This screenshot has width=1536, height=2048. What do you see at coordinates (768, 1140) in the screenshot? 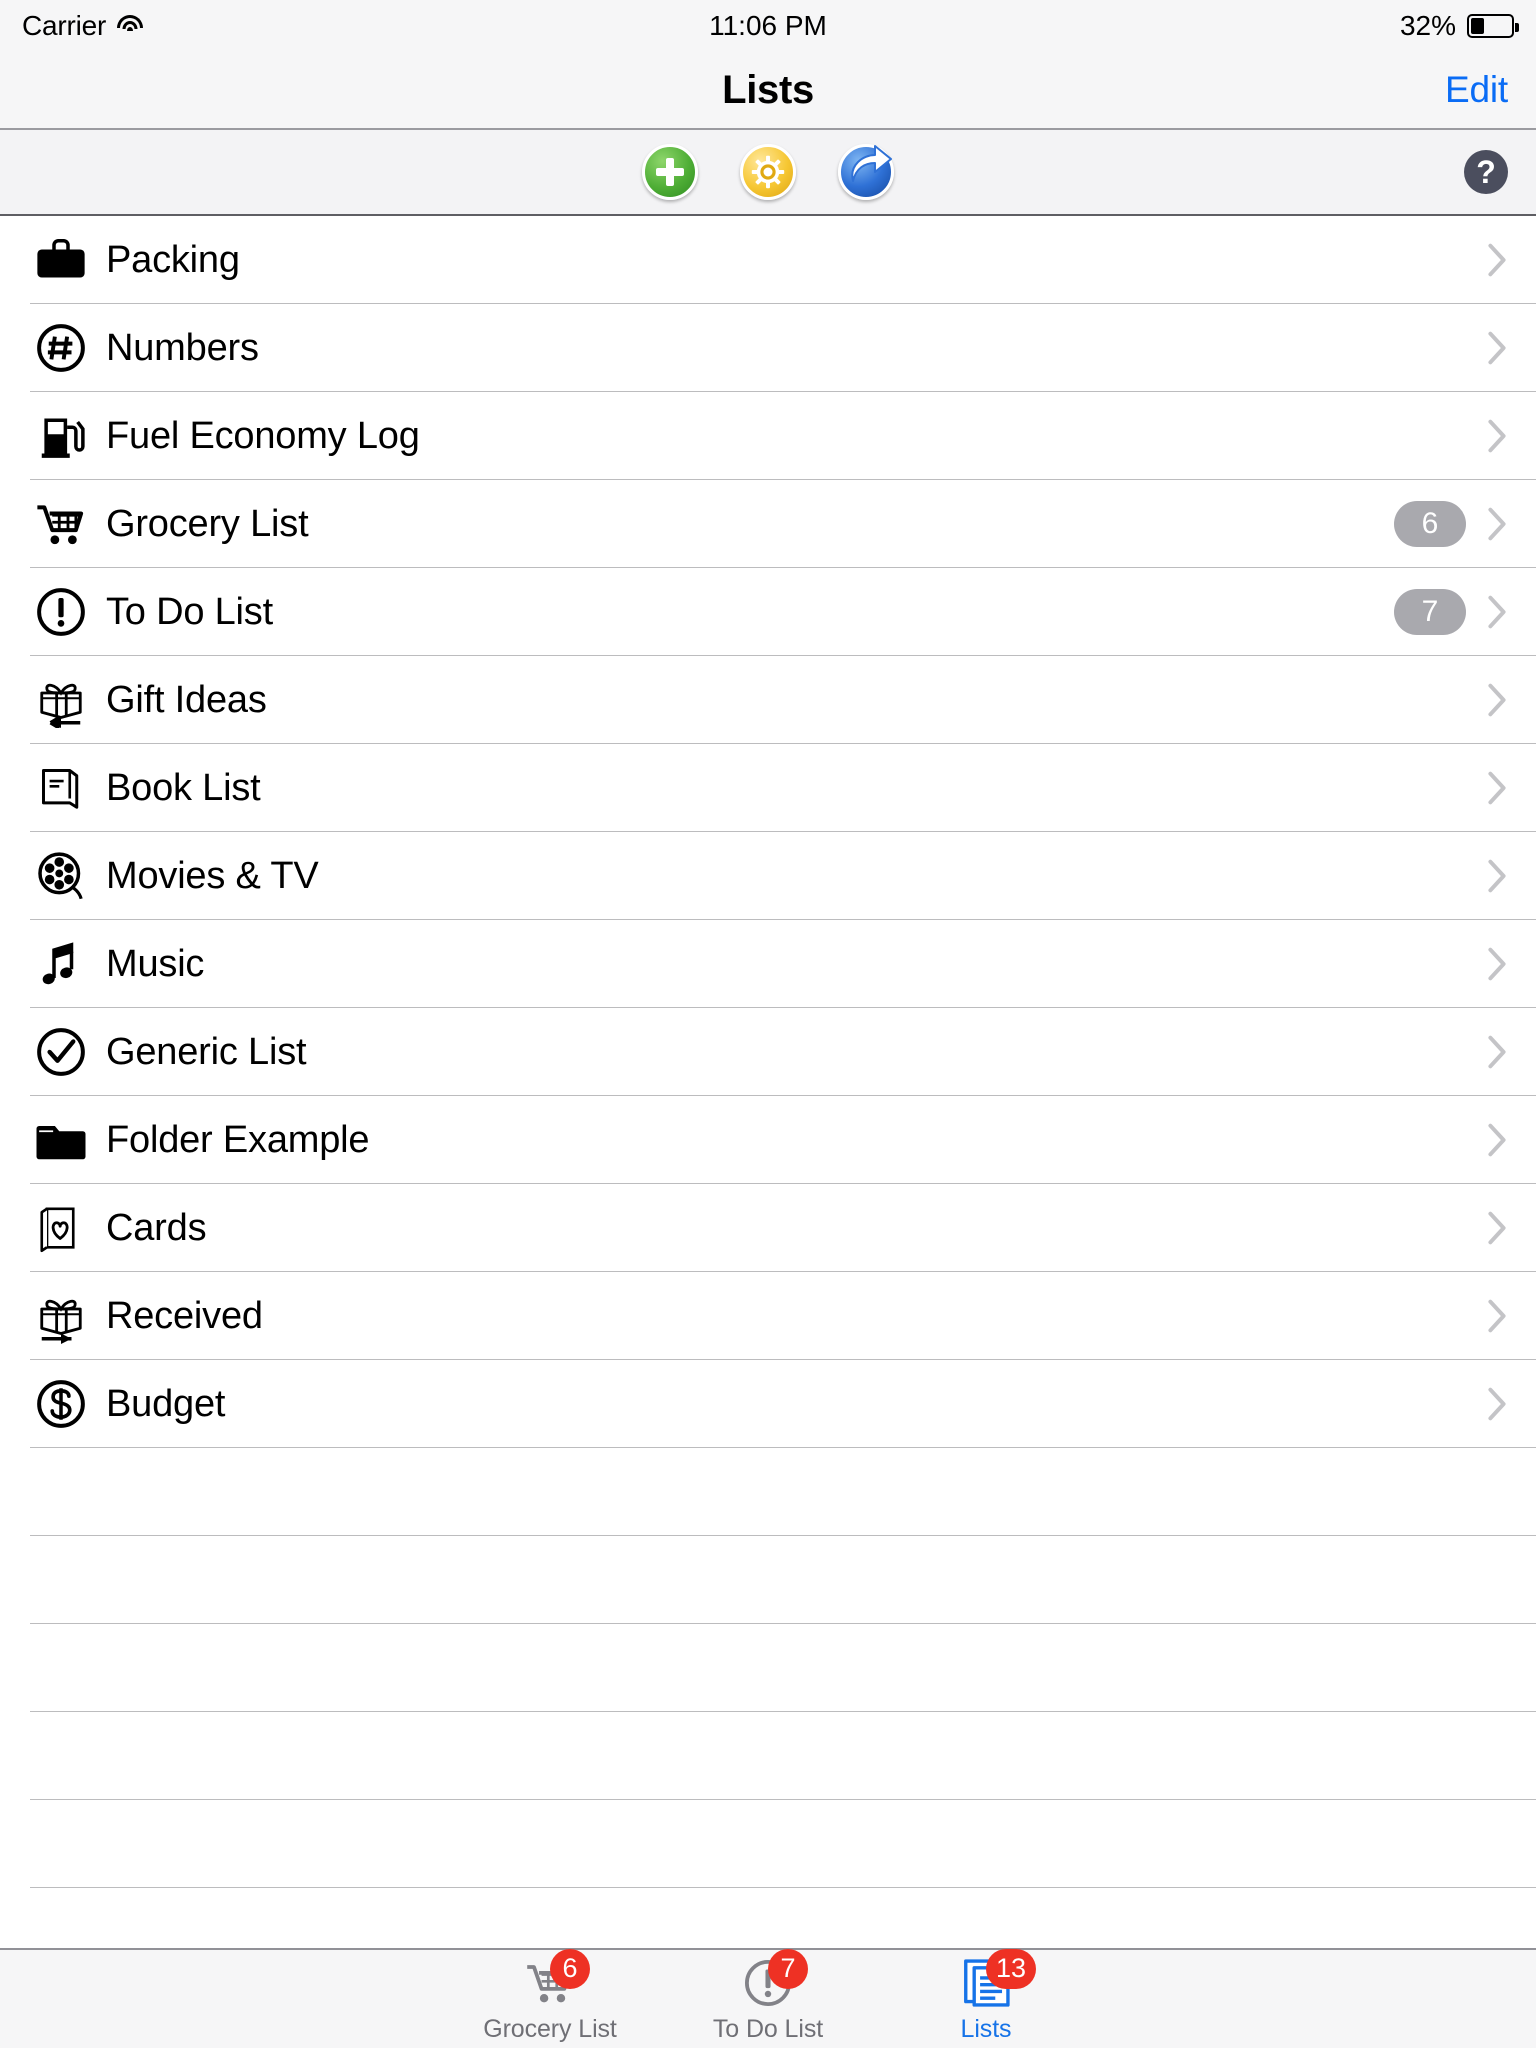
I see `list-row: Folder Example` at bounding box center [768, 1140].